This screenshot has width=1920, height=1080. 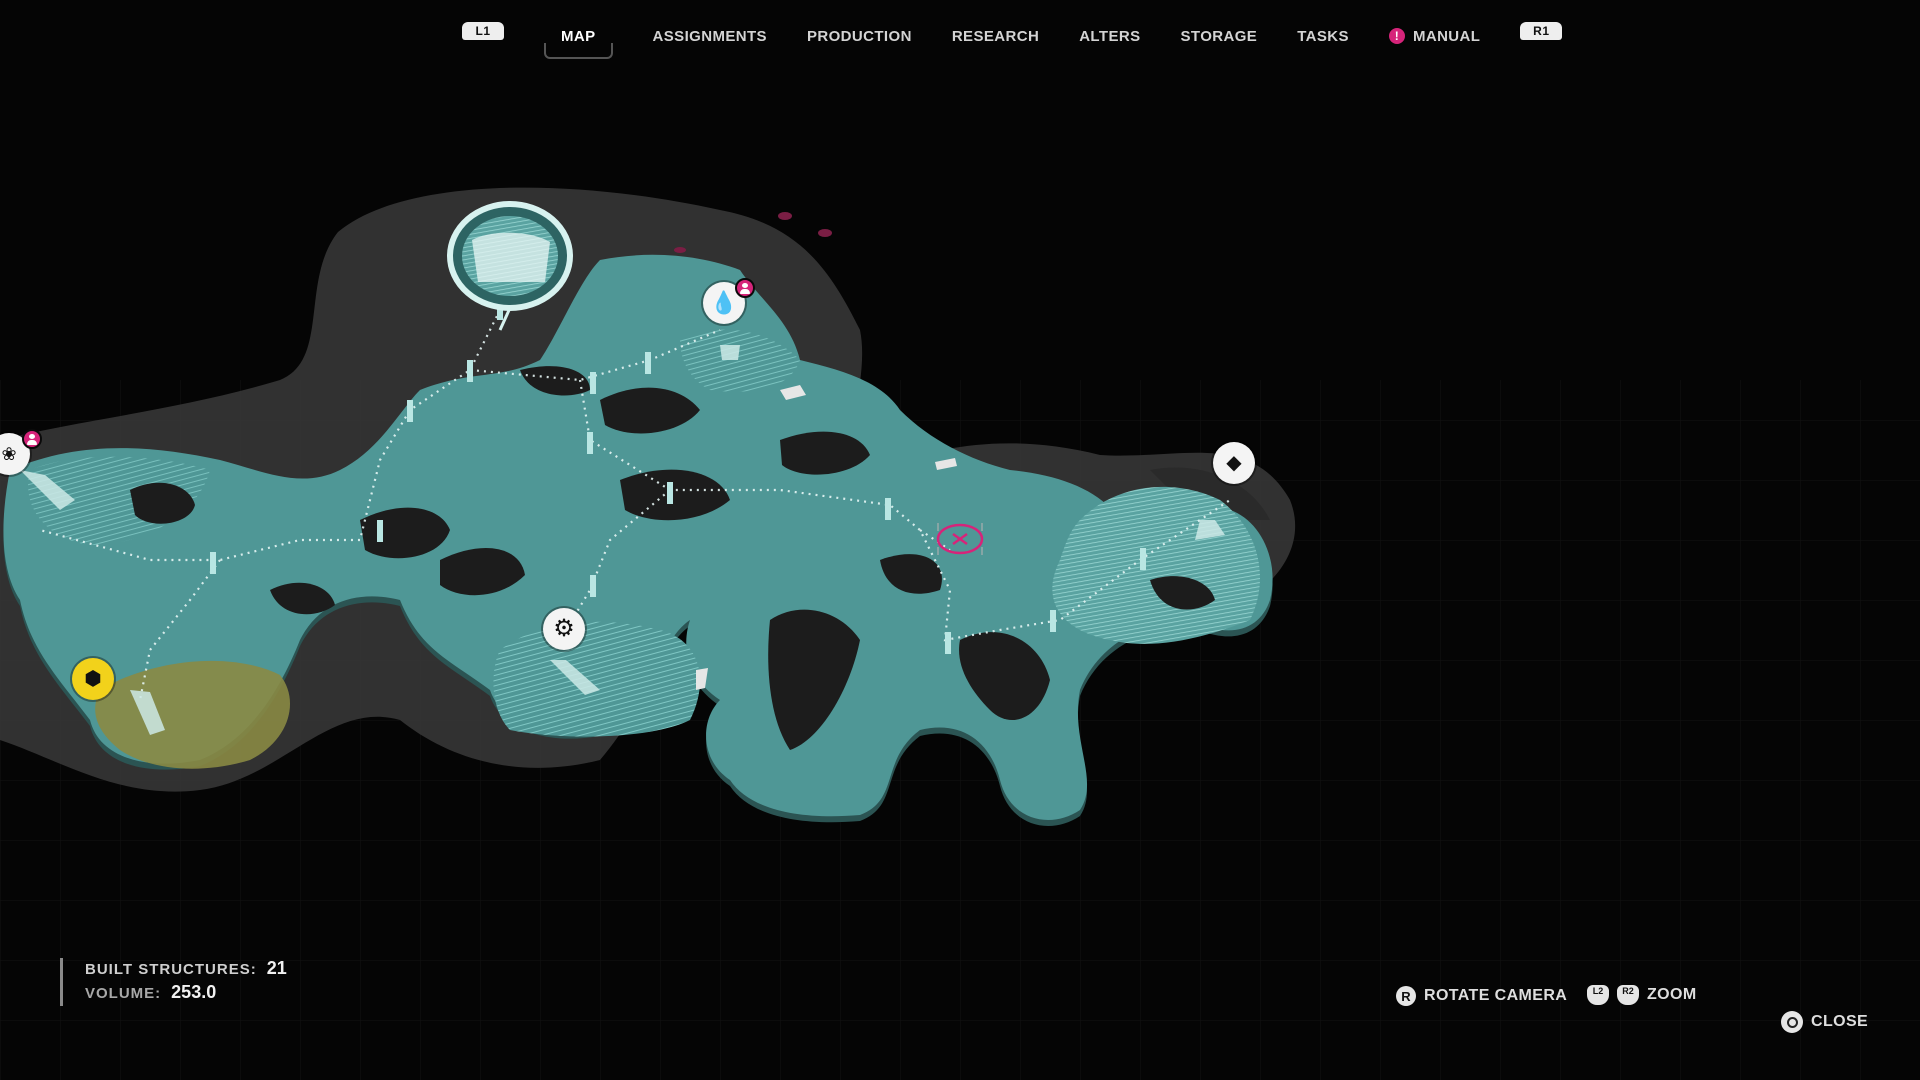 I want to click on tab-storage-label: STORAGE, so click(x=1219, y=36).